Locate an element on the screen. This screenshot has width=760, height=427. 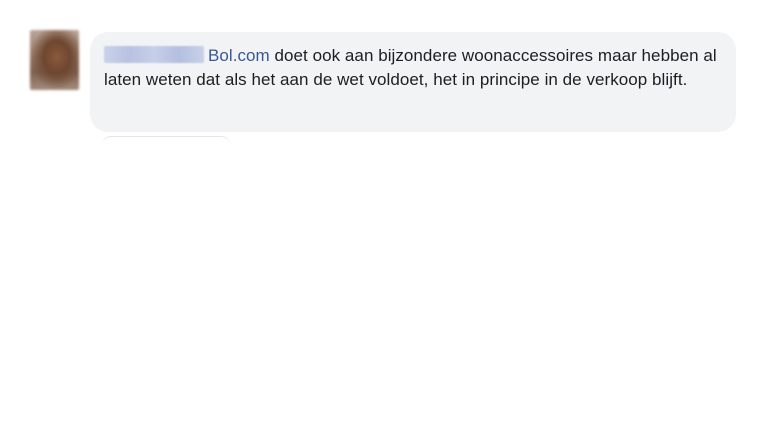
avatar is located at coordinates (54, 60).